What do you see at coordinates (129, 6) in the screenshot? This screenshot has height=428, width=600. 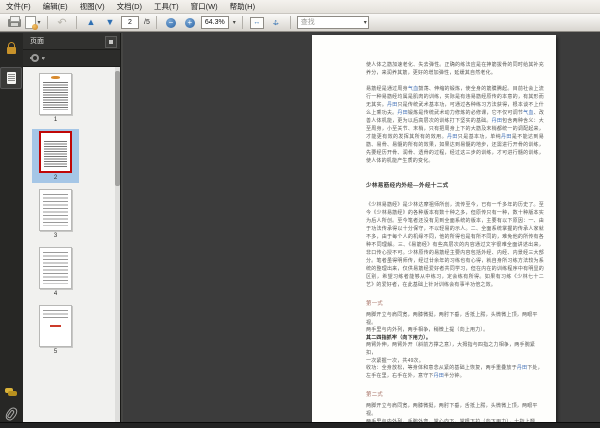 I see `menu-document: 文档(D)` at bounding box center [129, 6].